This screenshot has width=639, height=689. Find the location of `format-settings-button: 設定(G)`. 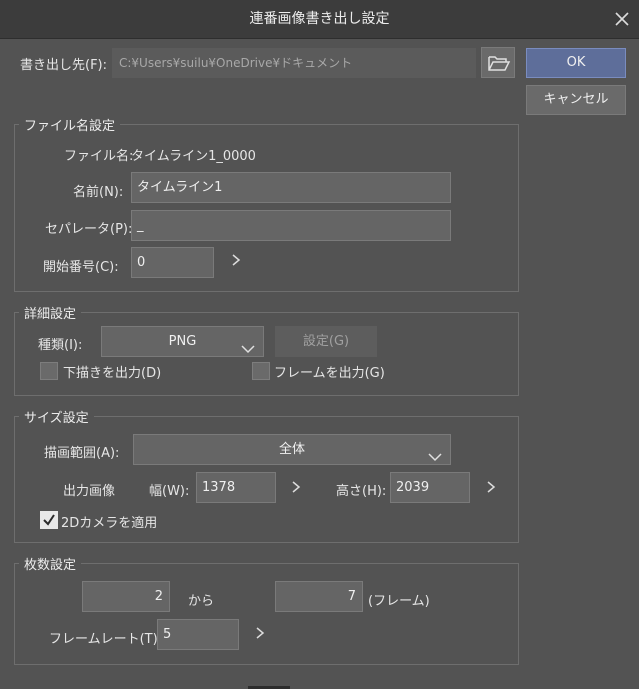

format-settings-button: 設定(G) is located at coordinates (326, 341).